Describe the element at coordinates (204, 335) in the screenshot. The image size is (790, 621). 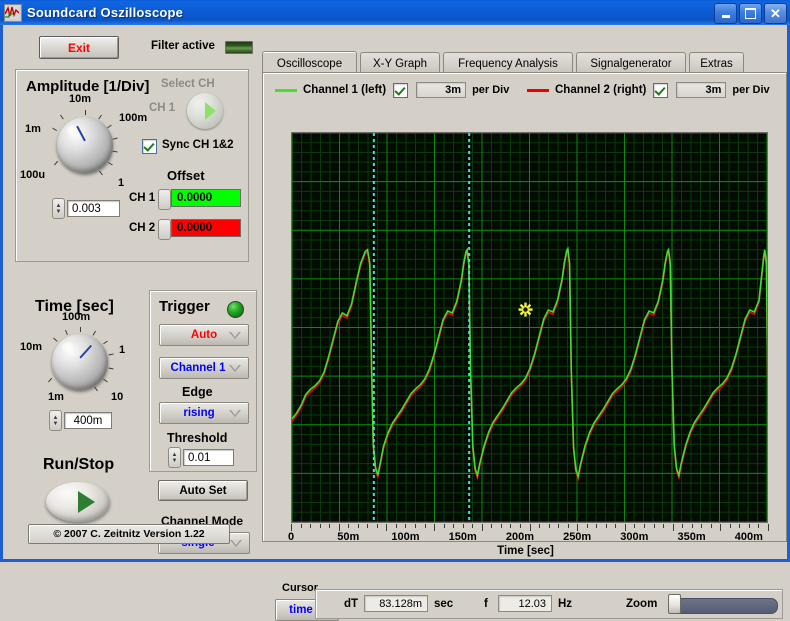
I see `trigger-mode-dropdown: Auto` at that location.